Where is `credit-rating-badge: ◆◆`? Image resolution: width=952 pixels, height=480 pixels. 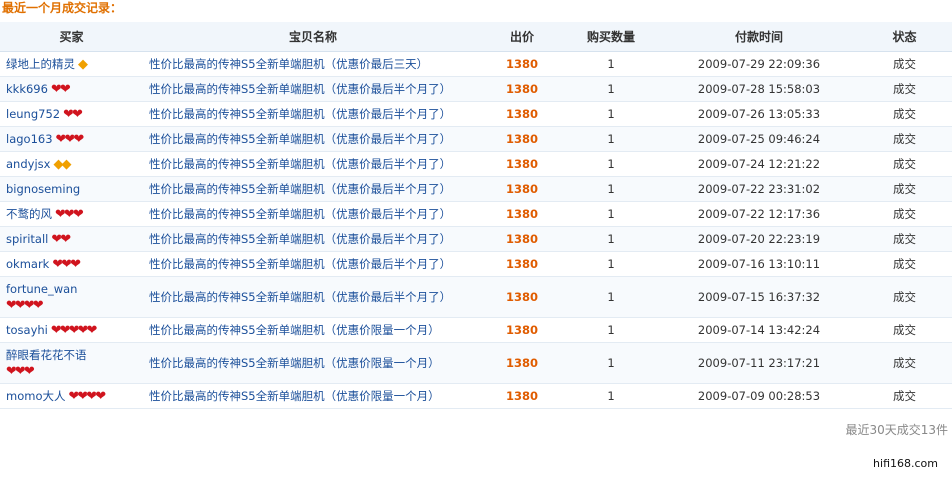
credit-rating-badge: ◆◆ is located at coordinates (62, 164).